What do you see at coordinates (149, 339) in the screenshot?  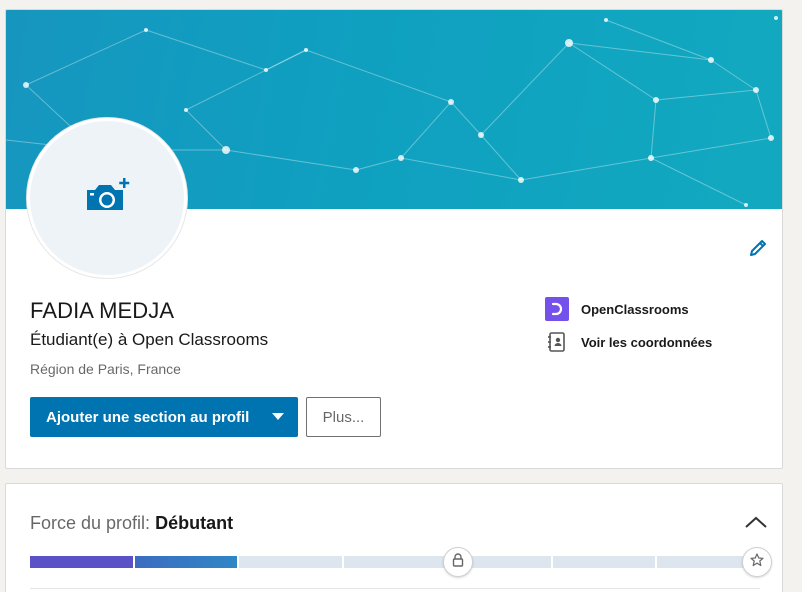 I see `profile-headline: Étudiant(e) à Open Classrooms` at bounding box center [149, 339].